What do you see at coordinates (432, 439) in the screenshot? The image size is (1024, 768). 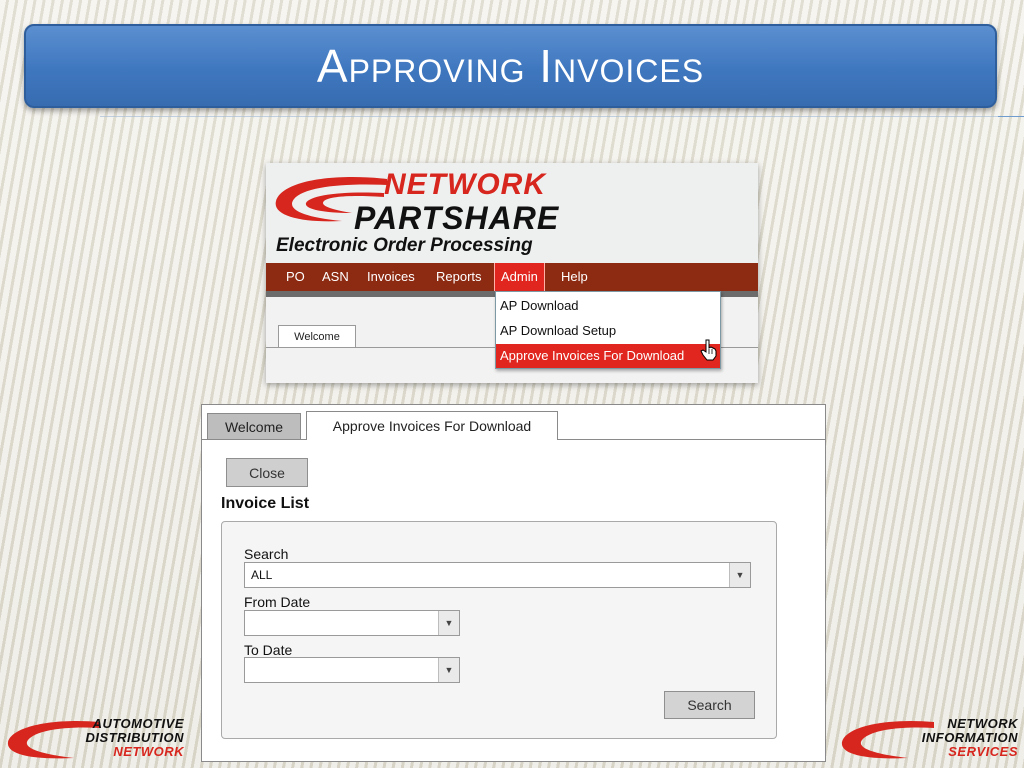 I see `active-tab-gap` at bounding box center [432, 439].